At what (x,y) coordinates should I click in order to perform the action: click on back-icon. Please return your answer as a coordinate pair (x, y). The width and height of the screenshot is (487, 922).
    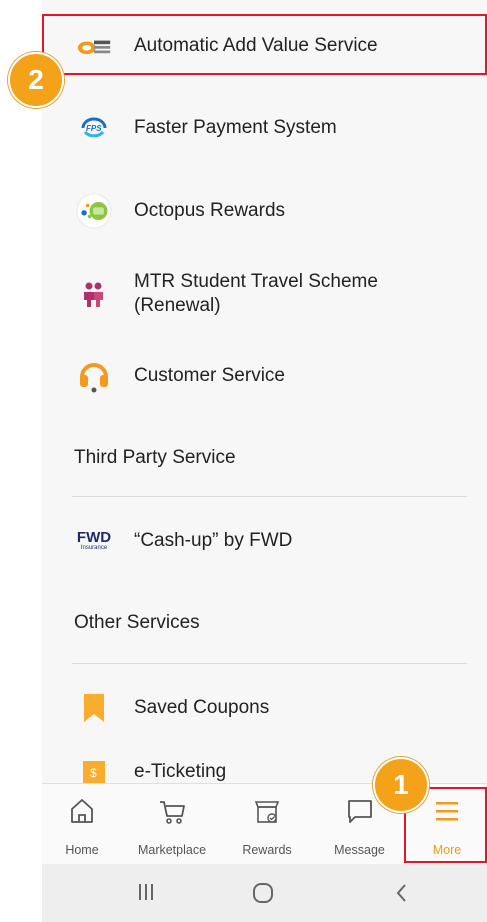
    Looking at the image, I should click on (401, 896).